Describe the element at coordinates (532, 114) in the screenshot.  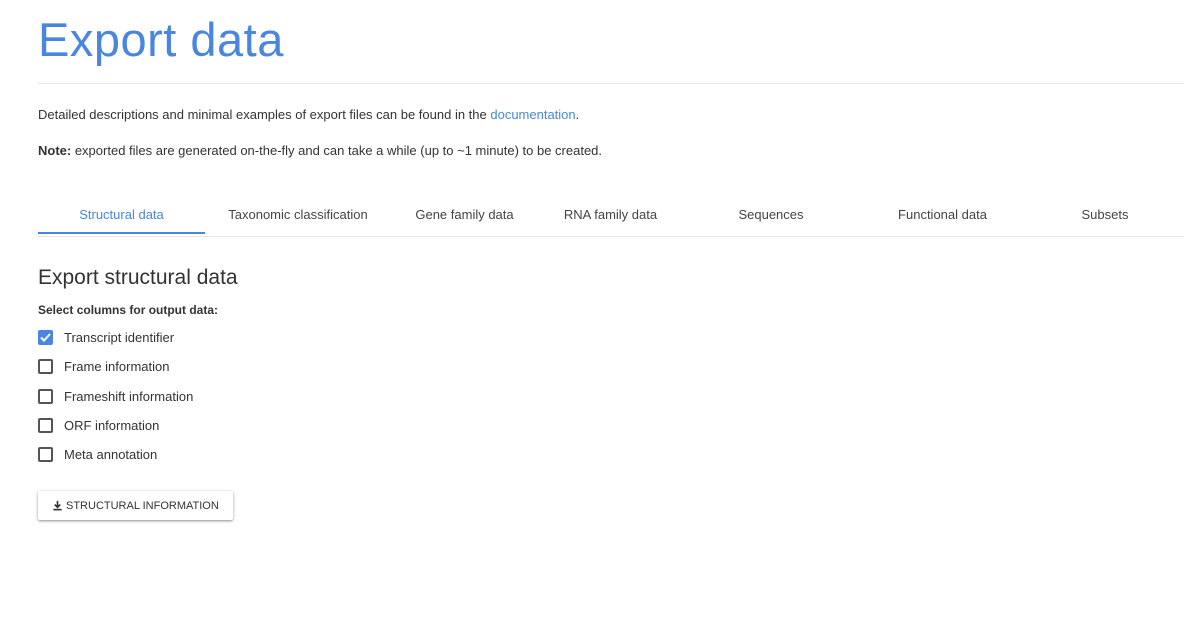
I see `documentation-link: documentation` at that location.